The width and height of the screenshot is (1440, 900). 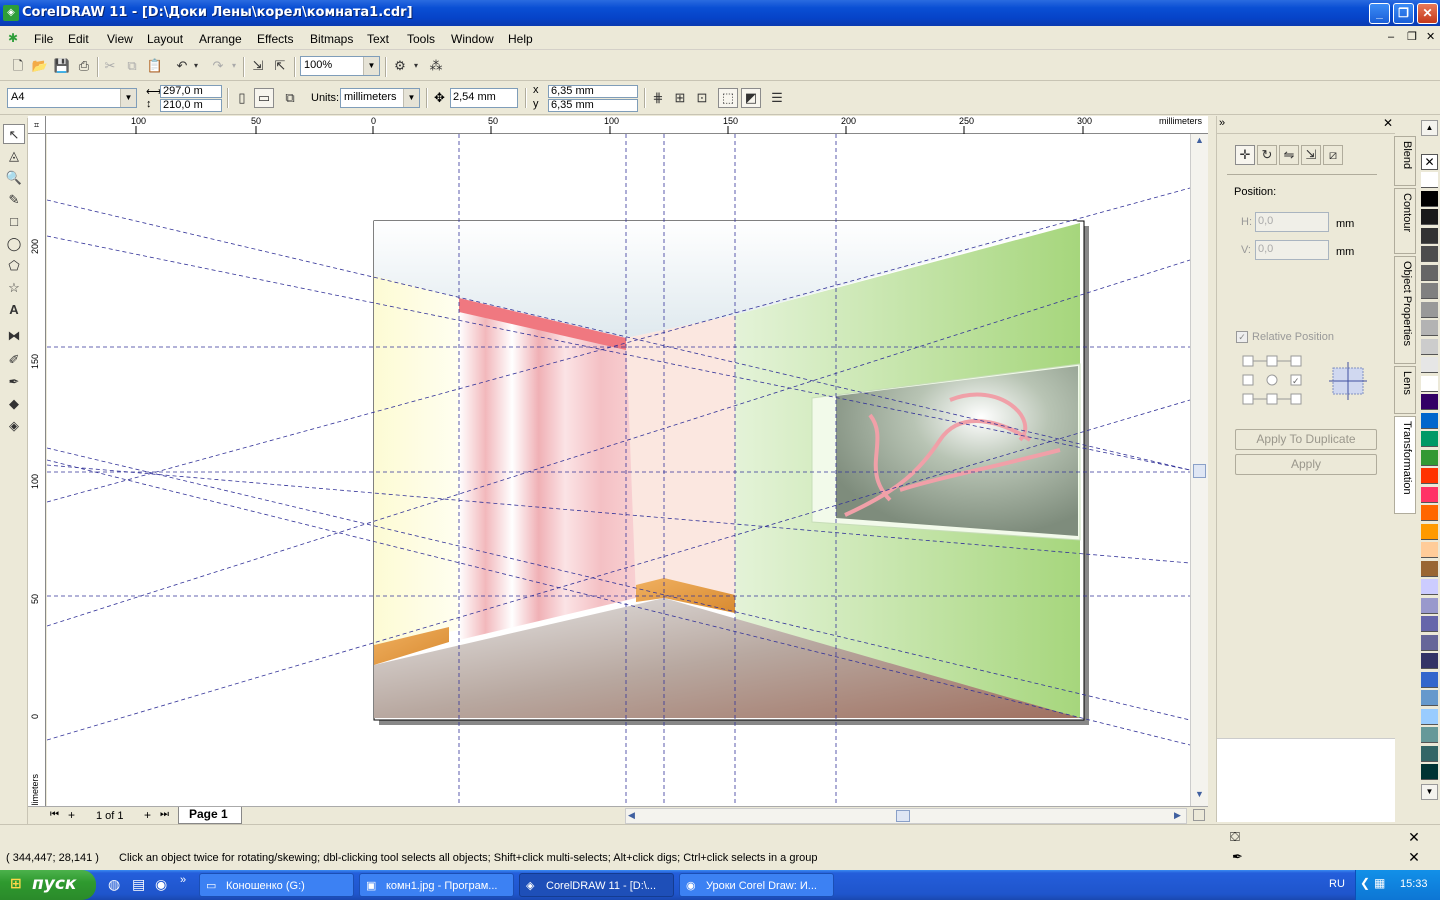 I want to click on rotate-mode-icon: ↻, so click(x=1267, y=155).